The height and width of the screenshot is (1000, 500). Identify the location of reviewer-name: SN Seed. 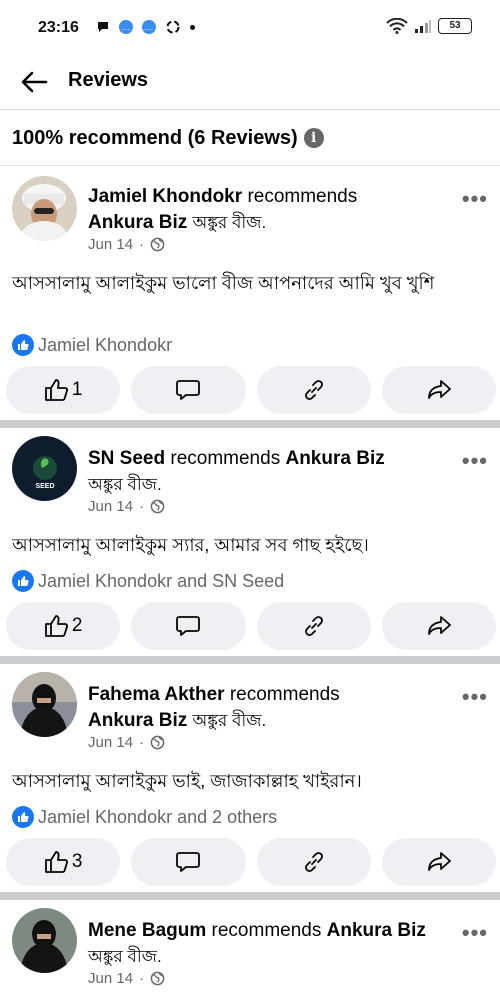
(126, 458).